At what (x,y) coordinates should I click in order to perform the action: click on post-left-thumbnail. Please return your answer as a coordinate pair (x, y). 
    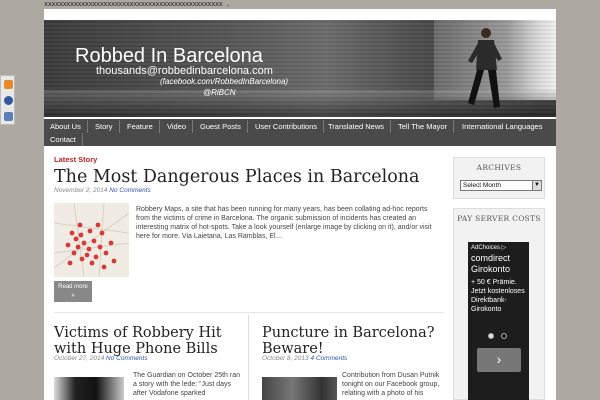
    Looking at the image, I should click on (89, 388).